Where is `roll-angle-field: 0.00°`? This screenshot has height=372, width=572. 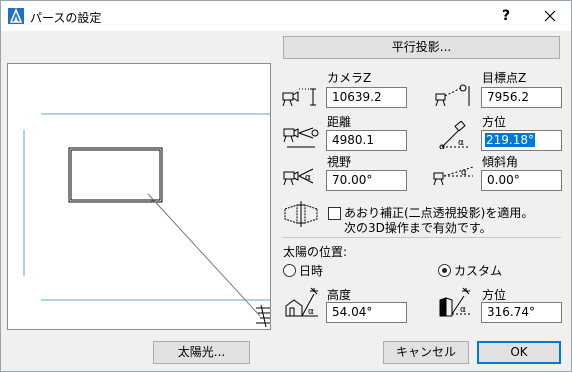 roll-angle-field: 0.00° is located at coordinates (521, 180).